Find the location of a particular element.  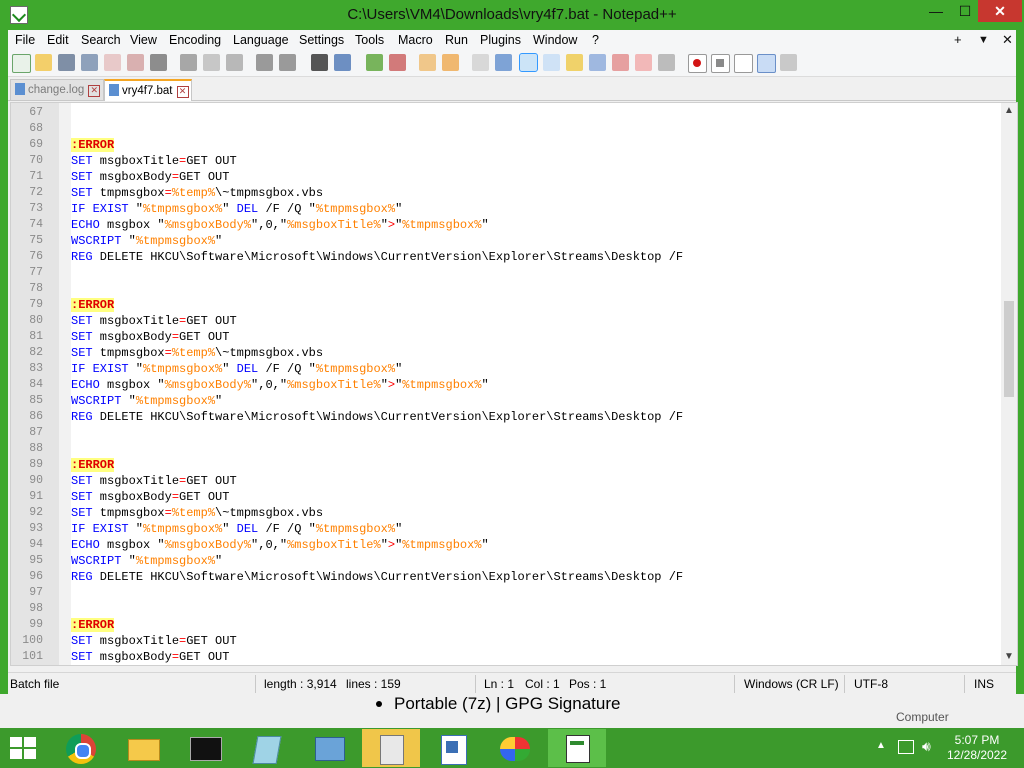

replace-icon is located at coordinates (342, 62).